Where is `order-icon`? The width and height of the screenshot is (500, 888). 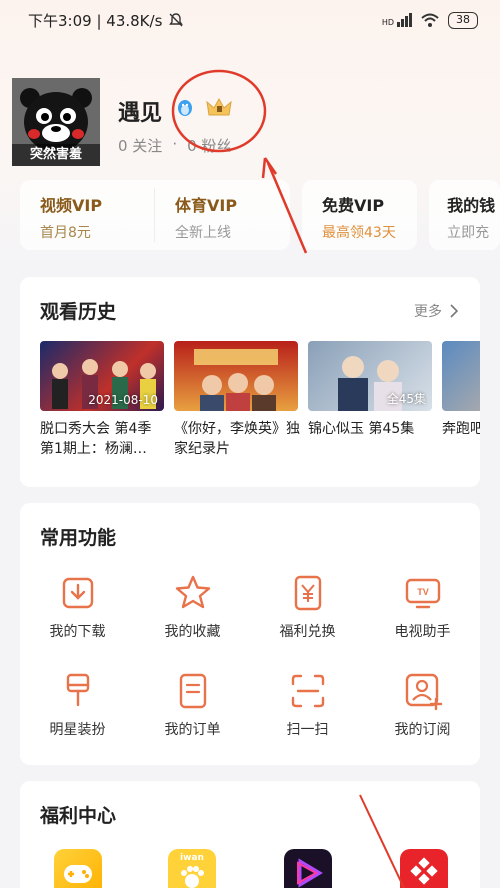
order-icon is located at coordinates (192, 691).